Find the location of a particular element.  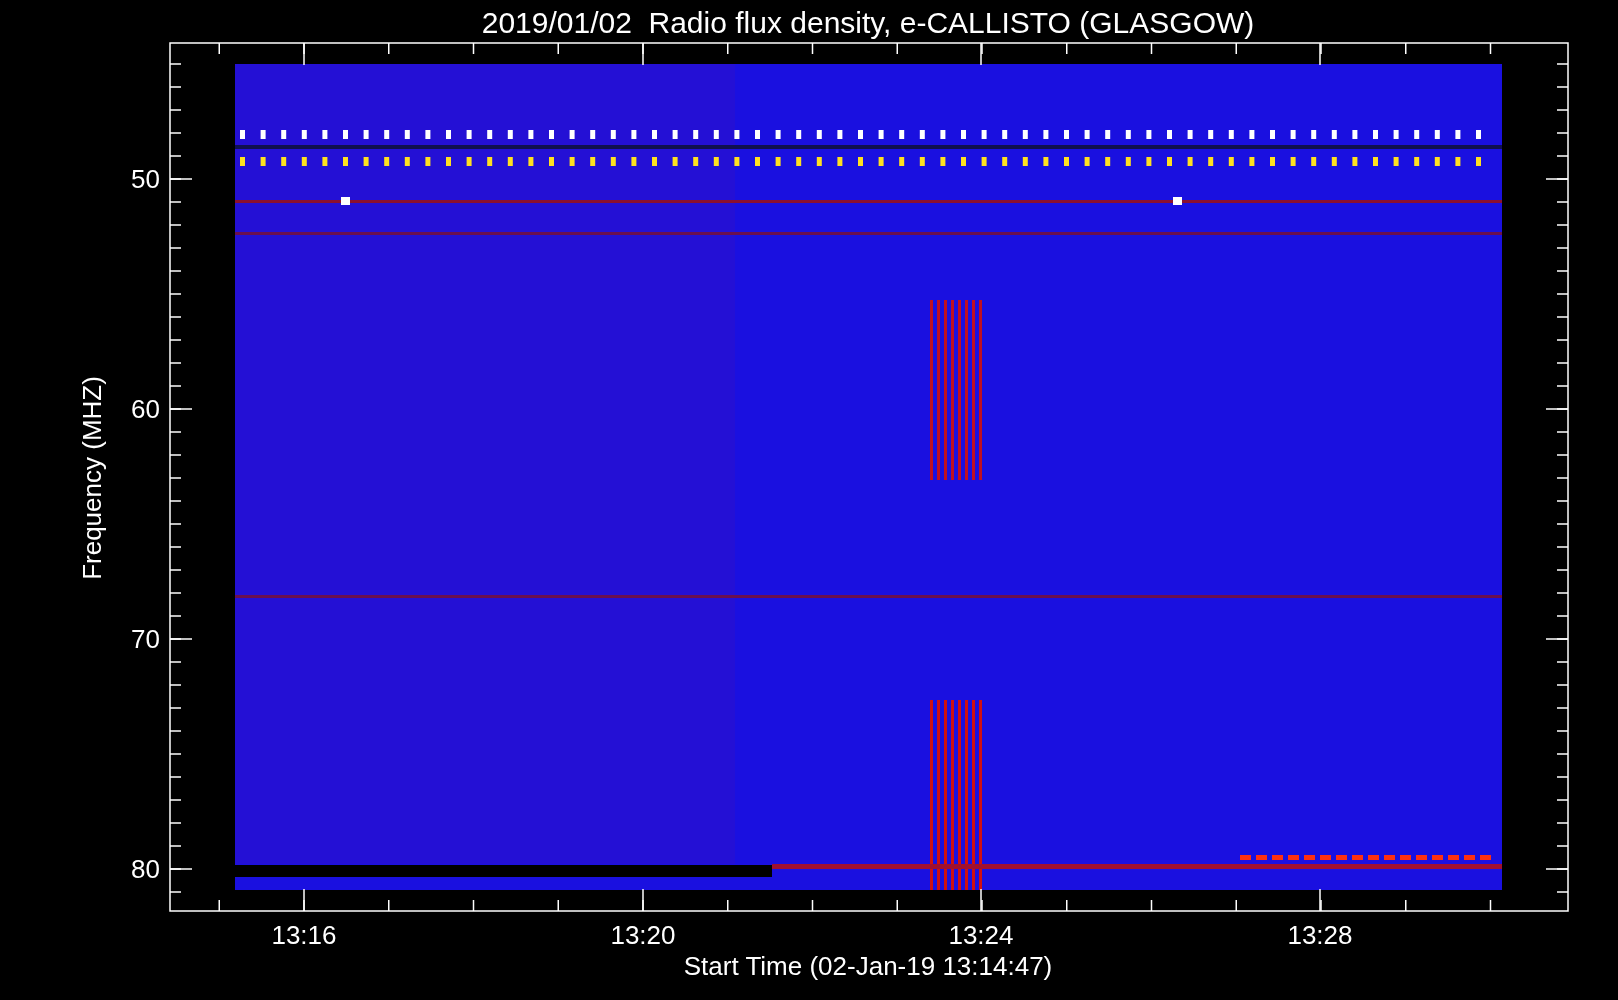

y-axis-label: Frequency (MHZ) is located at coordinates (92, 478).